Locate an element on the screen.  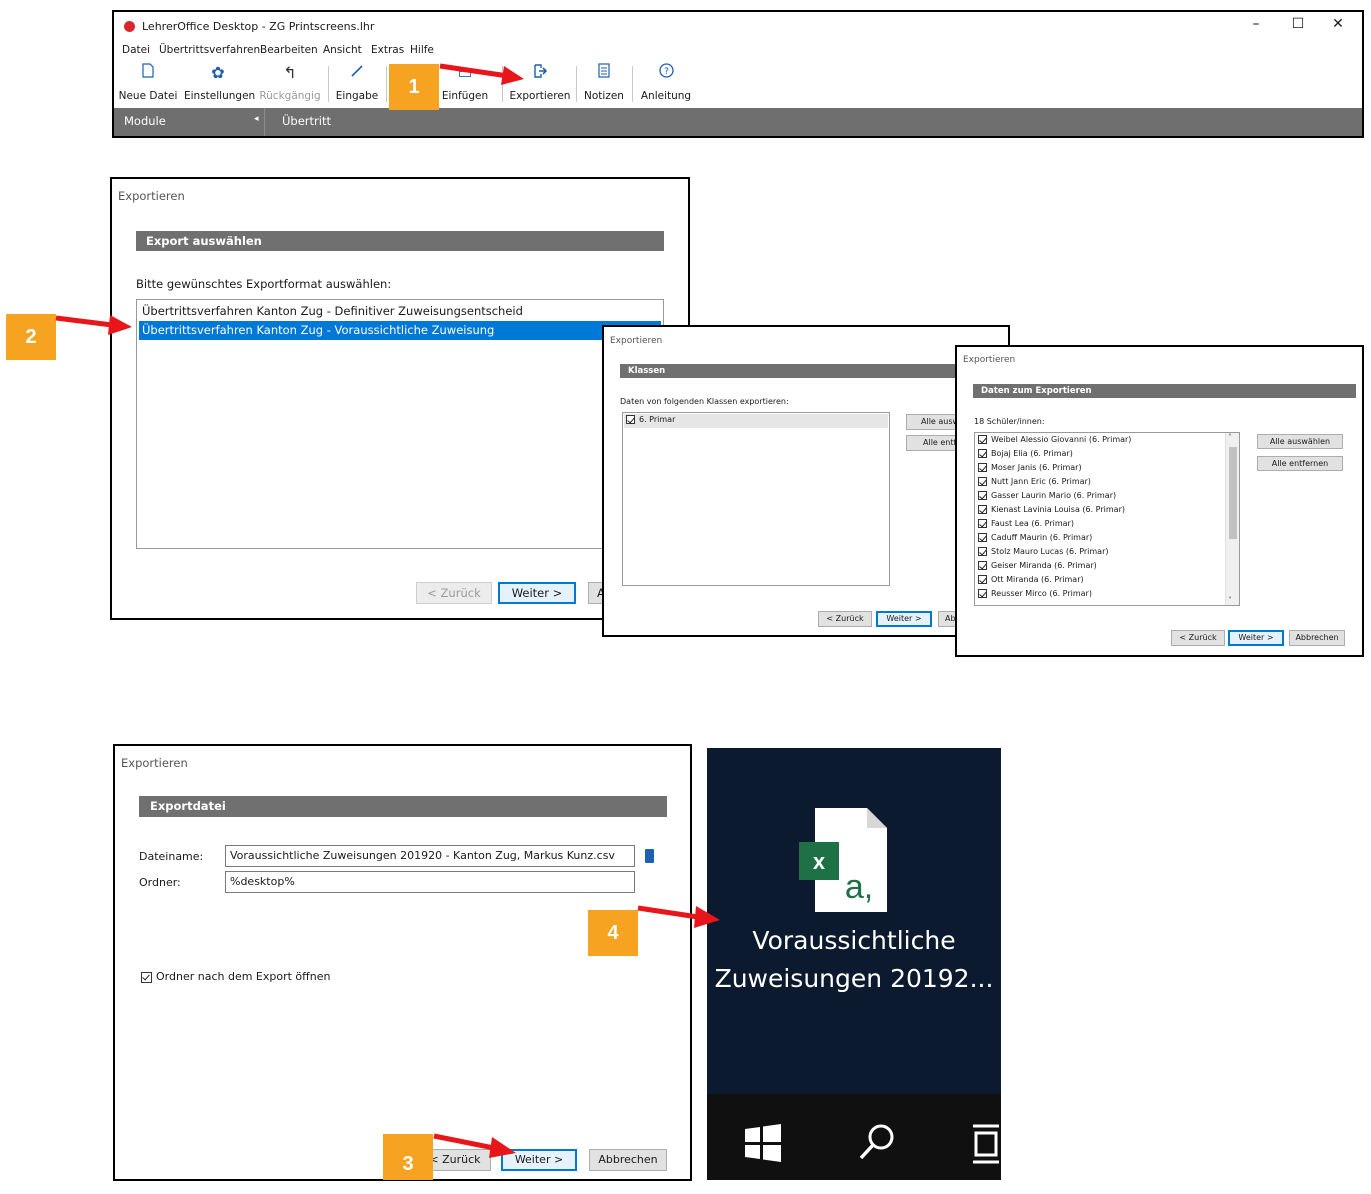
scroll-up-icon: ˄ is located at coordinates (1230, 437).